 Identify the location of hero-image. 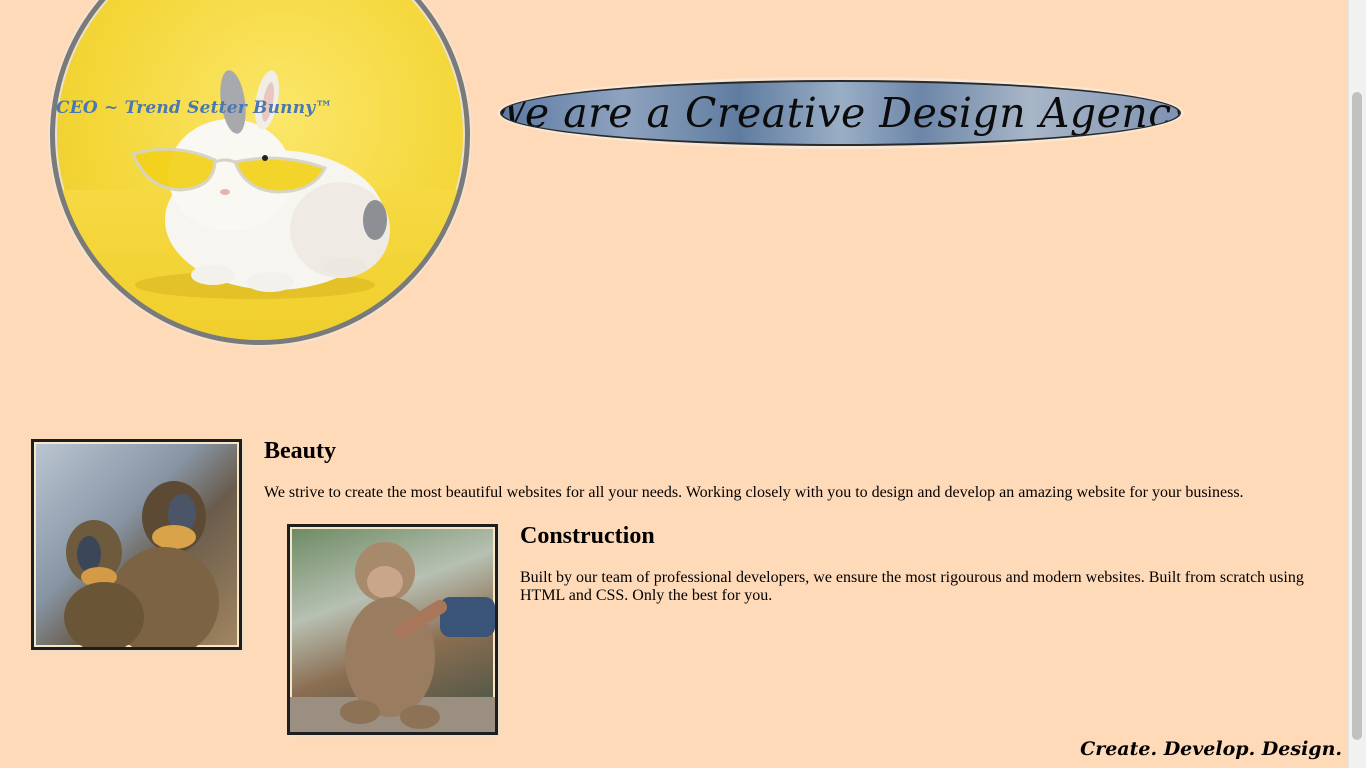
(260, 172).